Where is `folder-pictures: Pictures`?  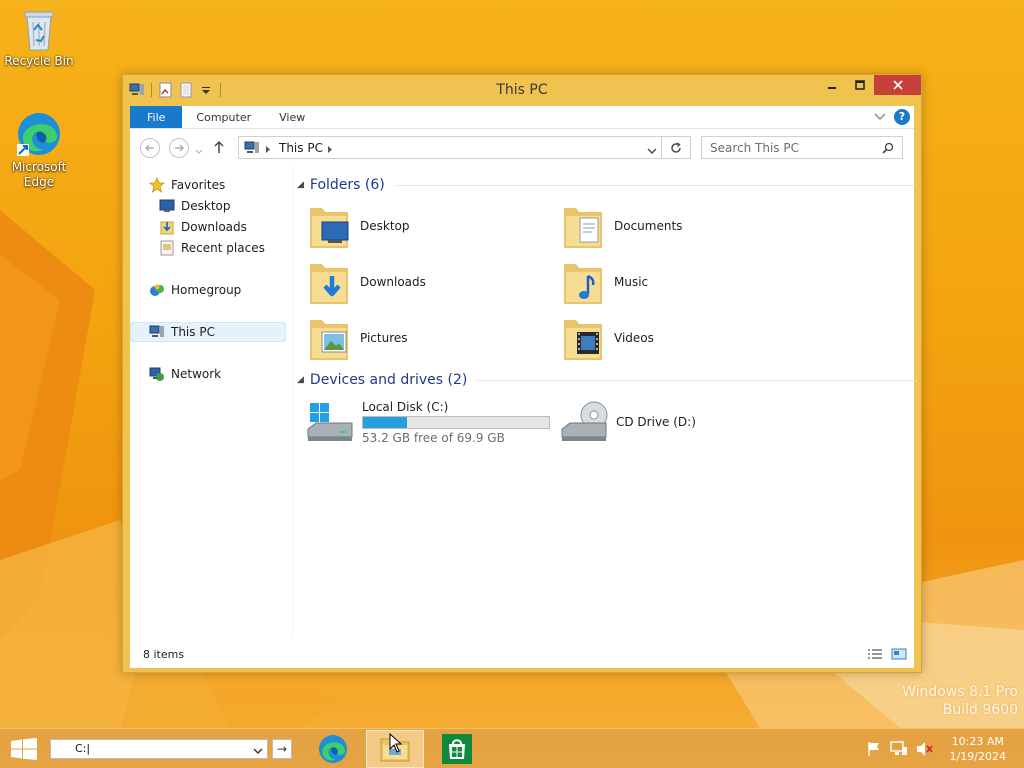
folder-pictures: Pictures is located at coordinates (358, 338).